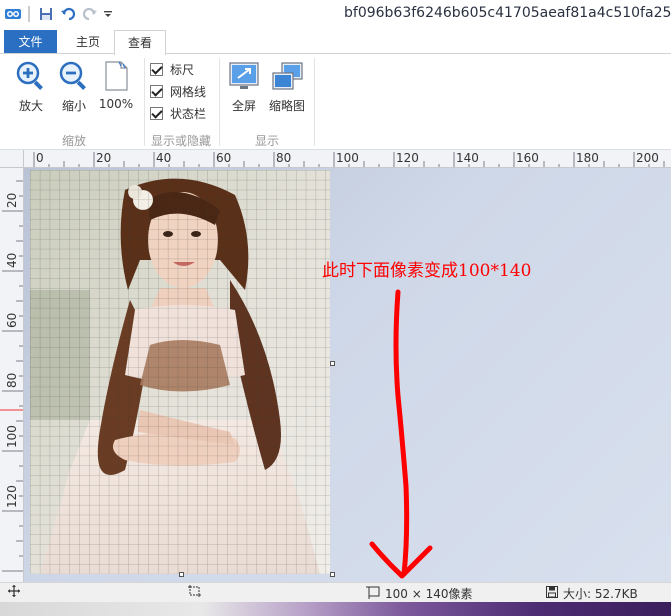 Image resolution: width=671 pixels, height=616 pixels. I want to click on zoom-out-button: 缩小, so click(74, 87).